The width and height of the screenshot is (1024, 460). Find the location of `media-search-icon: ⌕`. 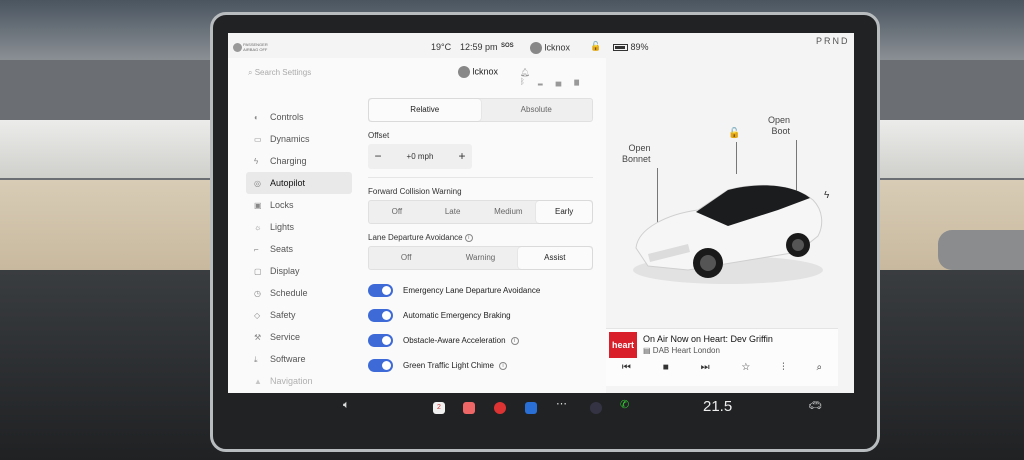

media-search-icon: ⌕ is located at coordinates (819, 367).